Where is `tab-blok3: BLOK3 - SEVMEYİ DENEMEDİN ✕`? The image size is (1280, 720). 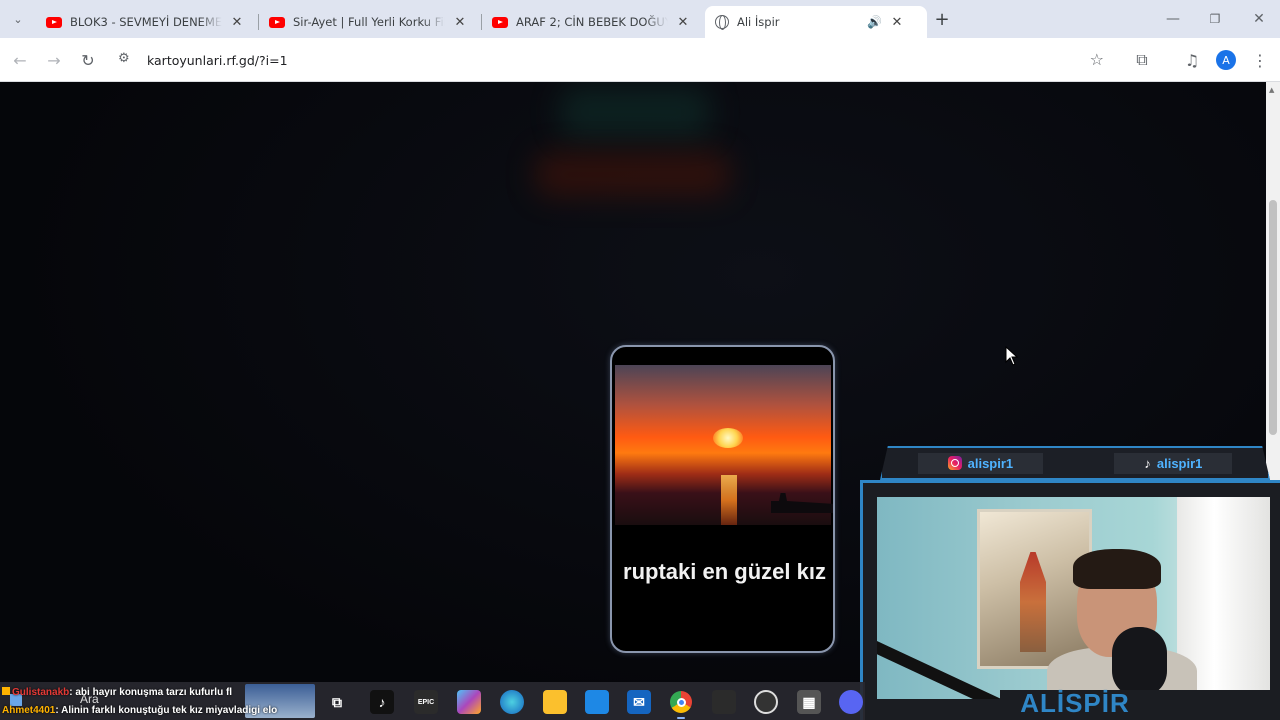
tab-blok3: BLOK3 - SEVMEYİ DENEMEDİN ✕ is located at coordinates (147, 22).